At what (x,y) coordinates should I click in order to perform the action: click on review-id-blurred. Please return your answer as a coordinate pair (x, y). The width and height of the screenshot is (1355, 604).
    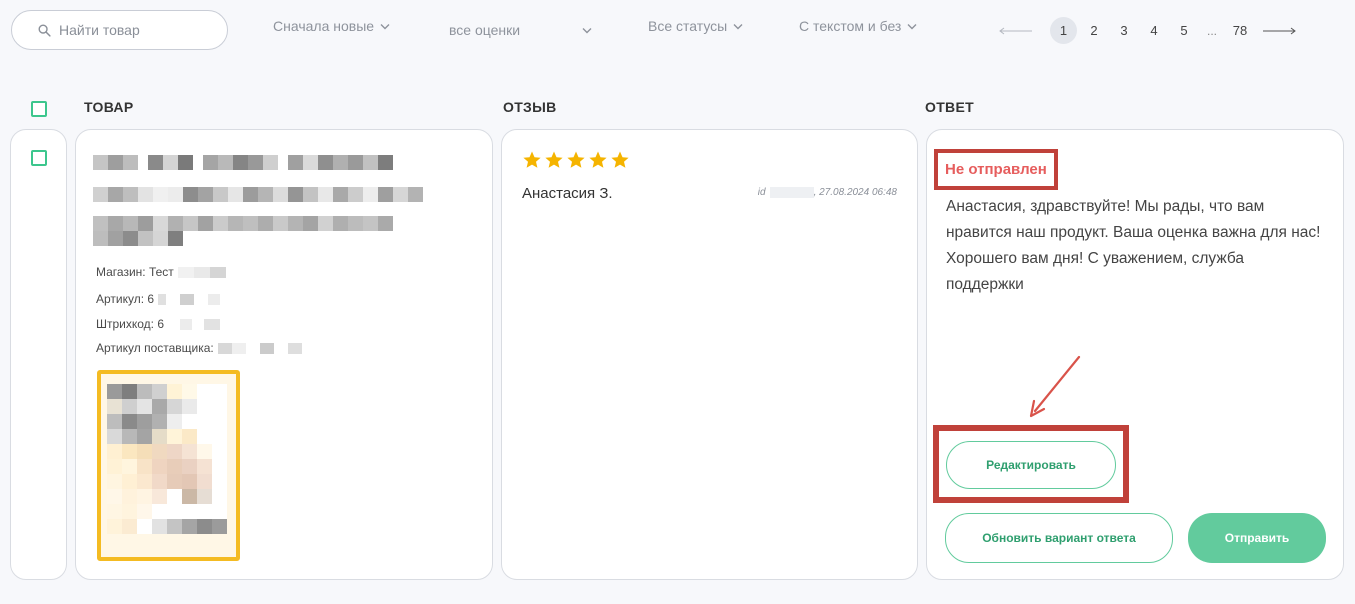
    Looking at the image, I should click on (791, 192).